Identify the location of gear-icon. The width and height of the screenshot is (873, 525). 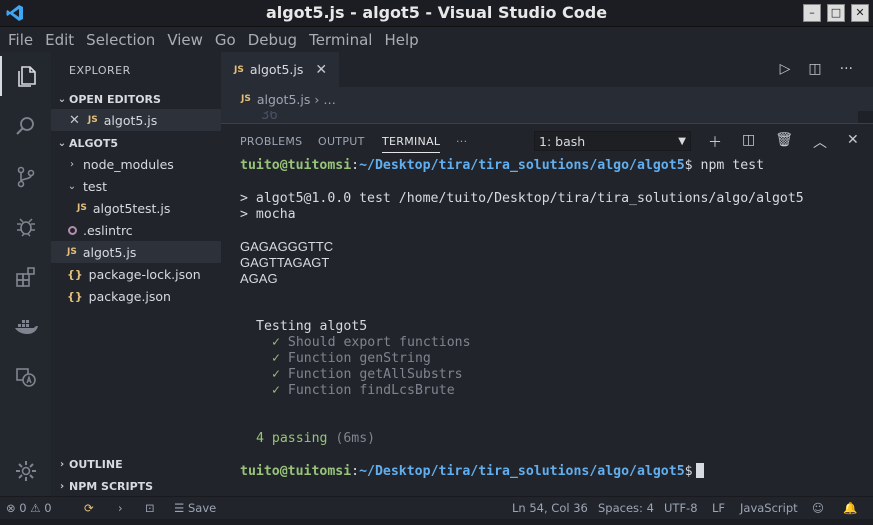
(25, 471).